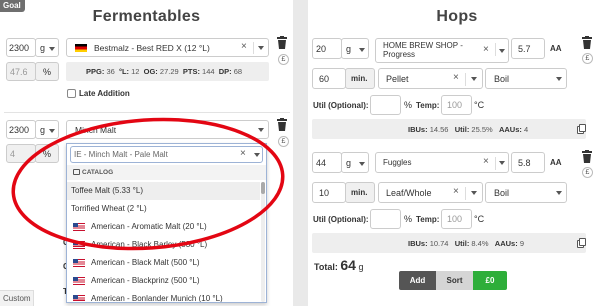 This screenshot has height=306, width=606. What do you see at coordinates (167, 71) in the screenshot?
I see `fermentable-stats: PPG: 36 °L: 12 OG: 27.29 PTS: 144 DP: 68` at bounding box center [167, 71].